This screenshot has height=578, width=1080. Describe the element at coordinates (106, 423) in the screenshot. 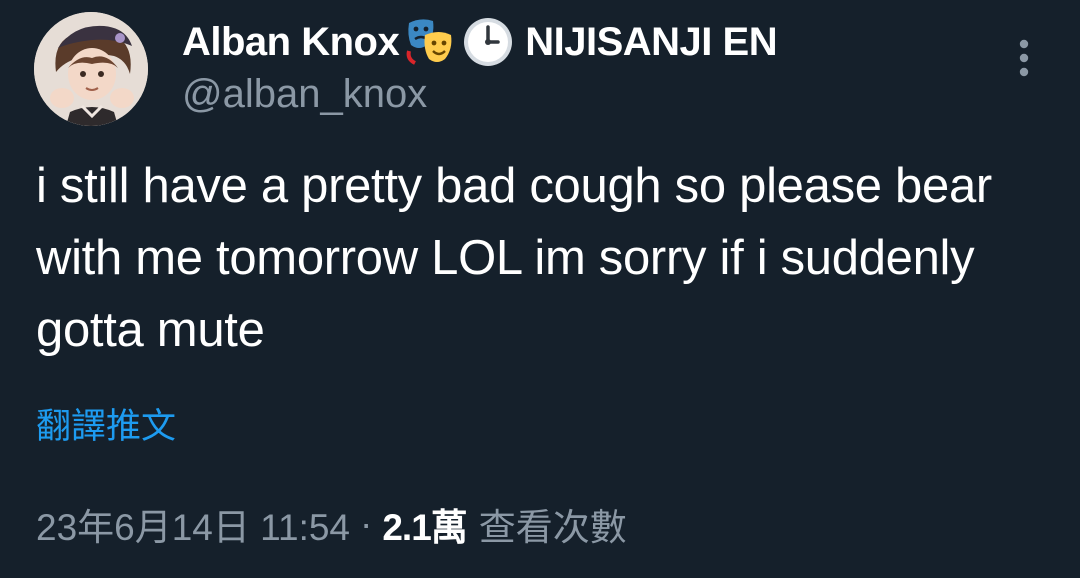

I see `translate-tweet-link: 翻譯推文` at that location.